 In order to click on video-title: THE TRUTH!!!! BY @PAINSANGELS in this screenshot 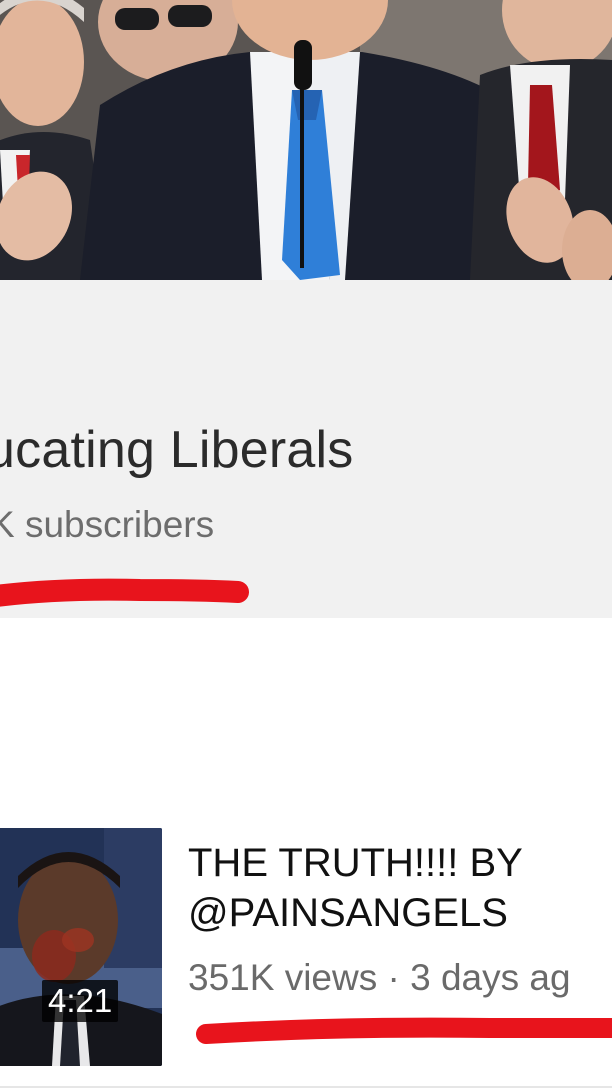, I will do `click(398, 888)`.